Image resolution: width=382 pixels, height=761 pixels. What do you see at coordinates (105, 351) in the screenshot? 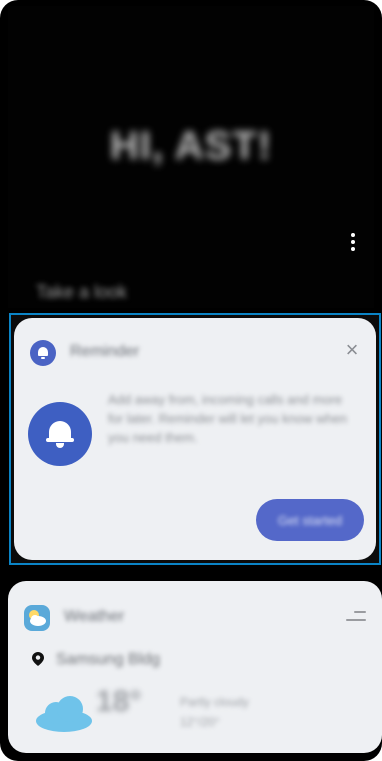
I see `reminder-card-title: Reminder` at bounding box center [105, 351].